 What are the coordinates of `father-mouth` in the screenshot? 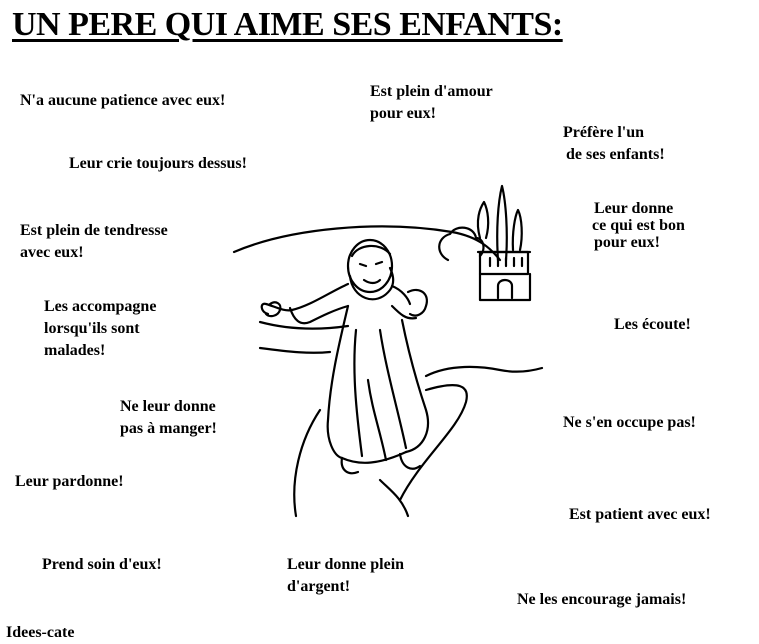 It's located at (372, 281).